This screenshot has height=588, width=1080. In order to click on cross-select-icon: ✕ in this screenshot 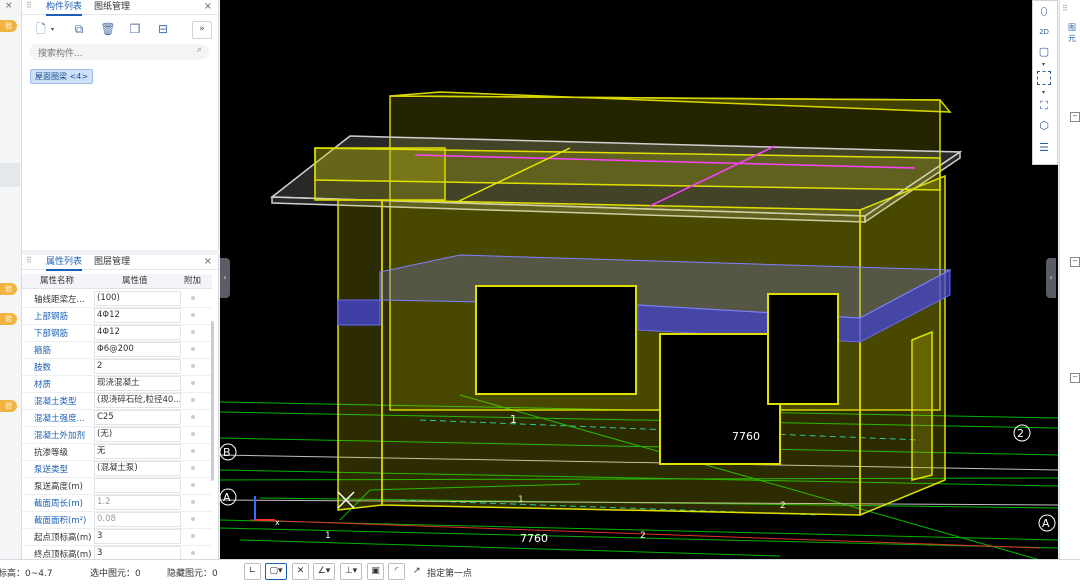, I will do `click(300, 571)`.